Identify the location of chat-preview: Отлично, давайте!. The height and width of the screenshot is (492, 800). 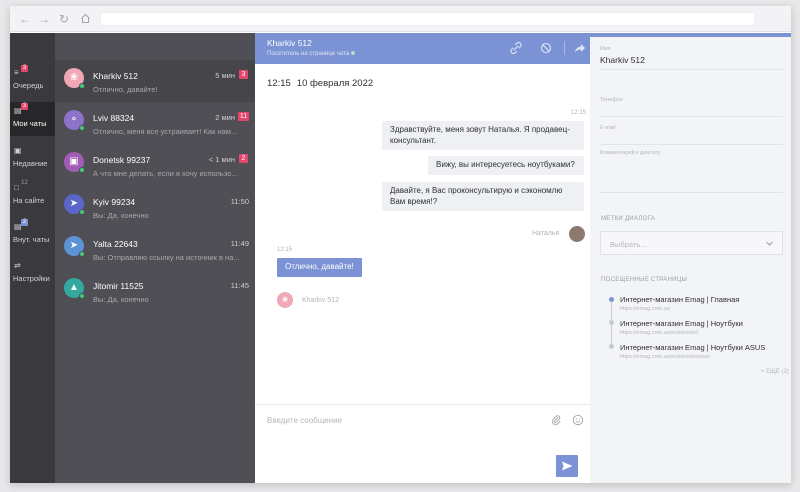
(125, 89).